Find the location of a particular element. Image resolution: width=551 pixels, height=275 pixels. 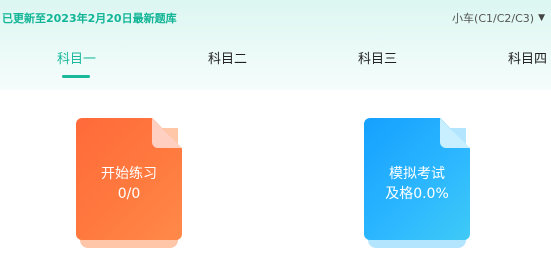

tab-subject-3: 科目三 is located at coordinates (377, 57).